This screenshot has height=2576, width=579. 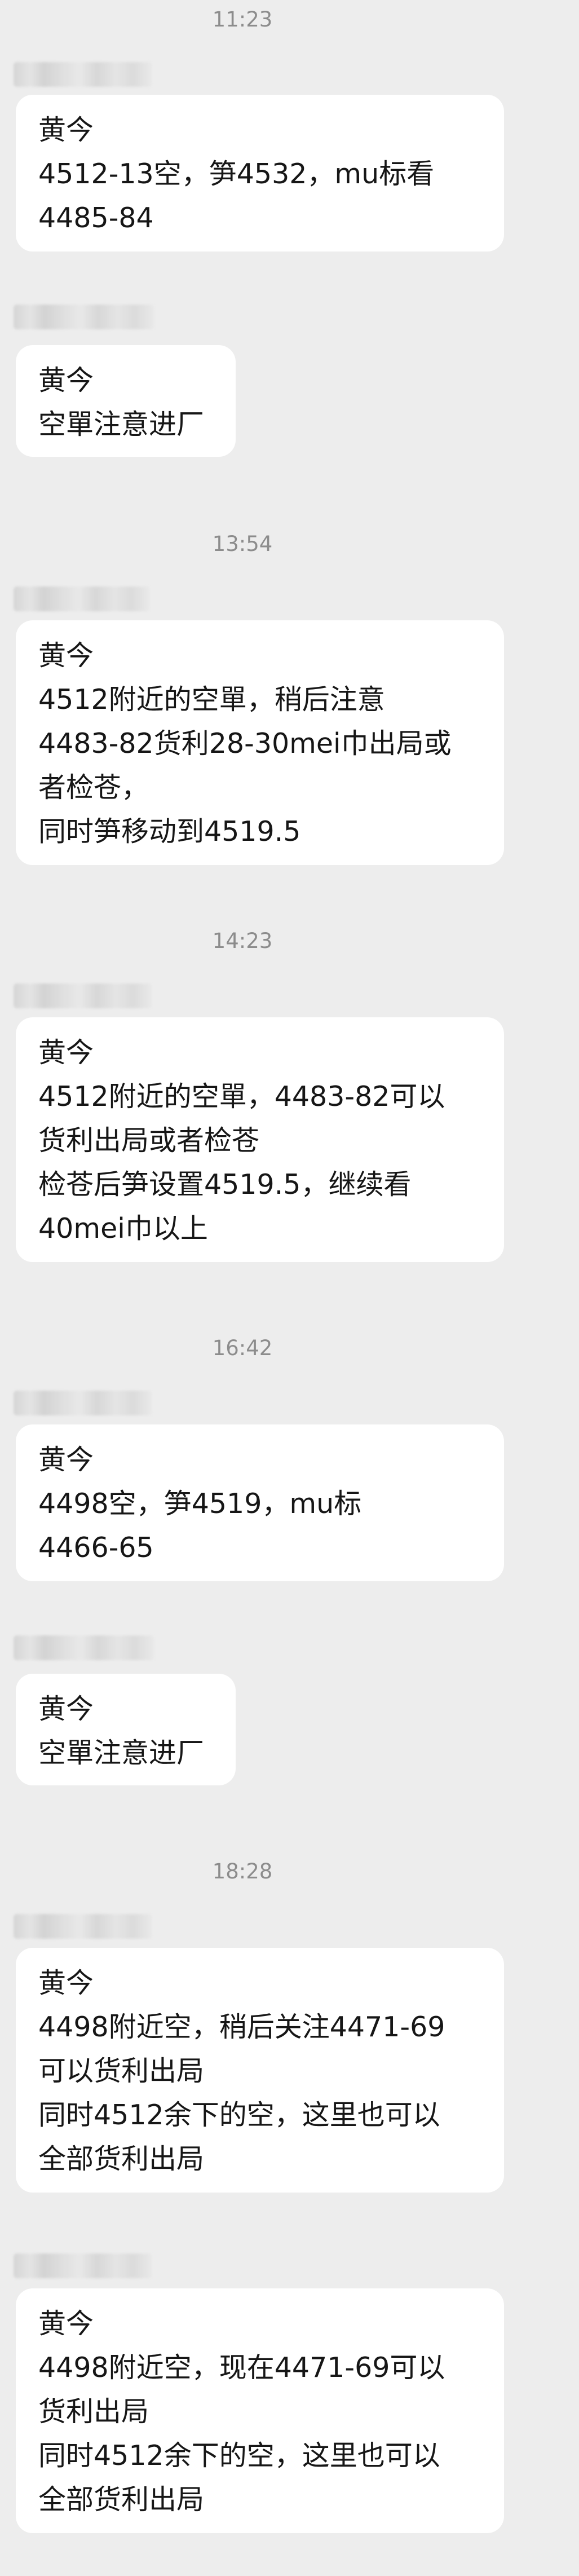 I want to click on message-bubble: 黄今 4498空，笋4519，mu标 4466-65, so click(x=260, y=1502).